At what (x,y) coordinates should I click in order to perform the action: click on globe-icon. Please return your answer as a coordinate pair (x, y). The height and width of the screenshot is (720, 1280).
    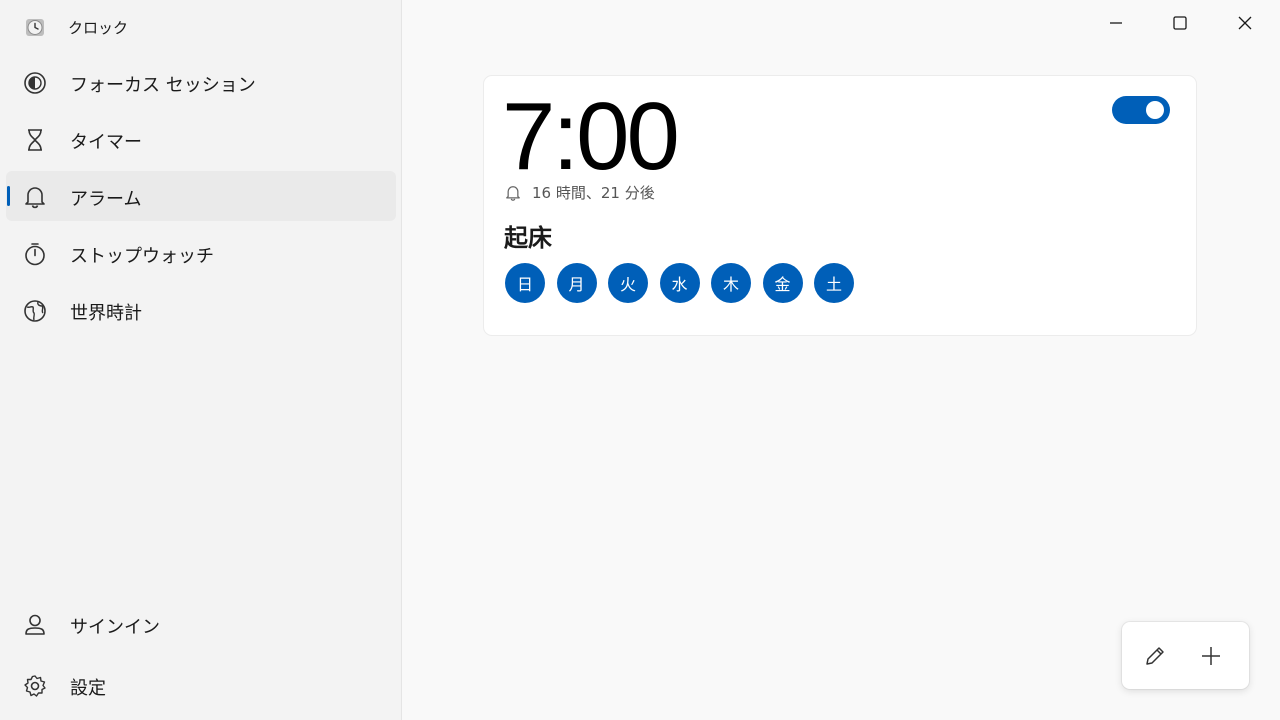
    Looking at the image, I should click on (35, 311).